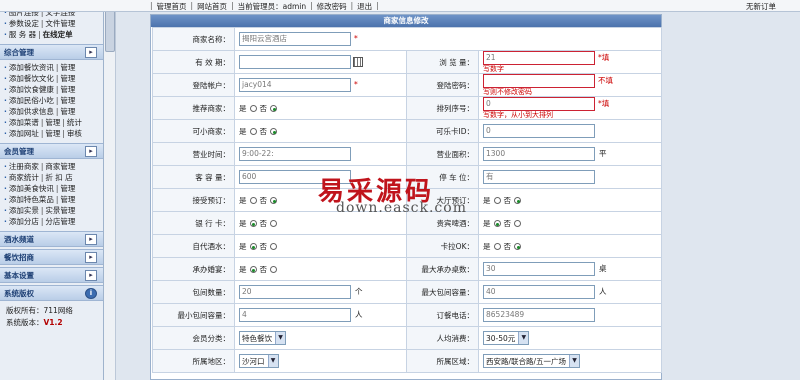  What do you see at coordinates (253, 131) in the screenshot?
I see `ok-yes-radio` at bounding box center [253, 131].